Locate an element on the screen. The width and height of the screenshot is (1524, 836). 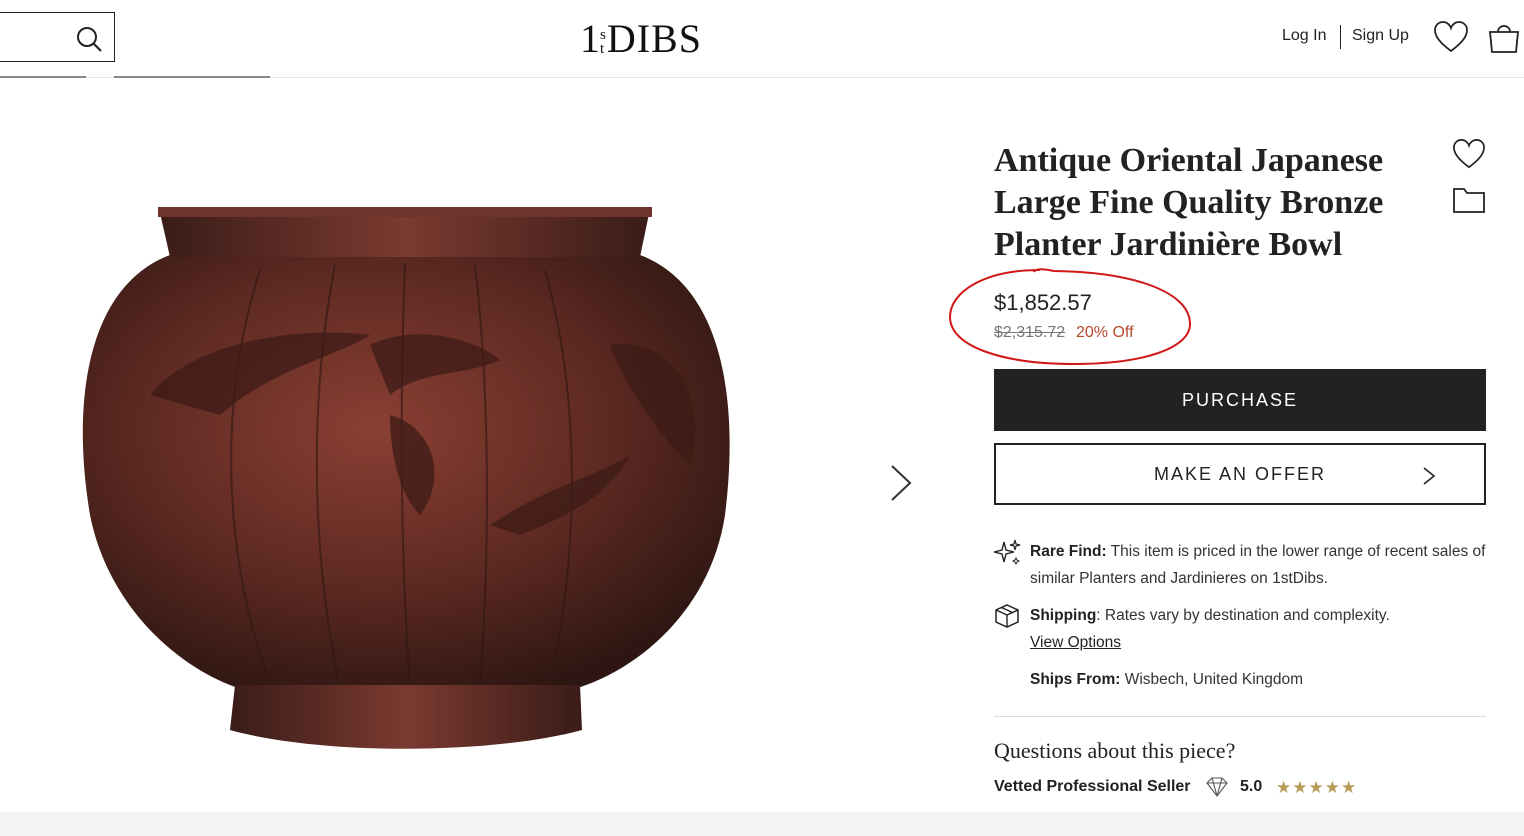
header-divider is located at coordinates (1340, 37).